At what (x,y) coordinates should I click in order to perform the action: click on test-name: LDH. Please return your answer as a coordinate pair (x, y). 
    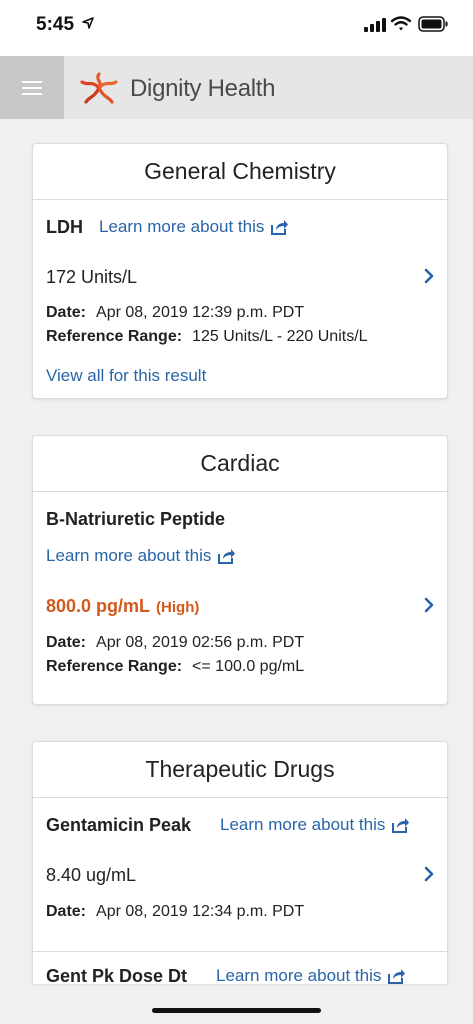
    Looking at the image, I should click on (64, 227).